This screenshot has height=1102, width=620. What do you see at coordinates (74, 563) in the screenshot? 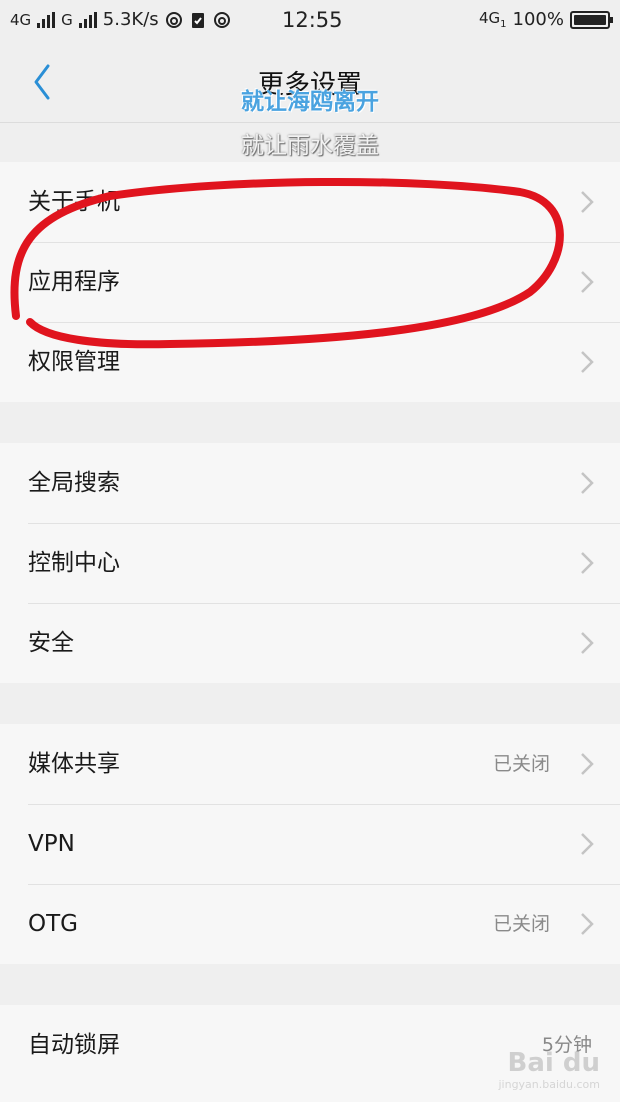
I see `setting-label: 控制中心` at bounding box center [74, 563].